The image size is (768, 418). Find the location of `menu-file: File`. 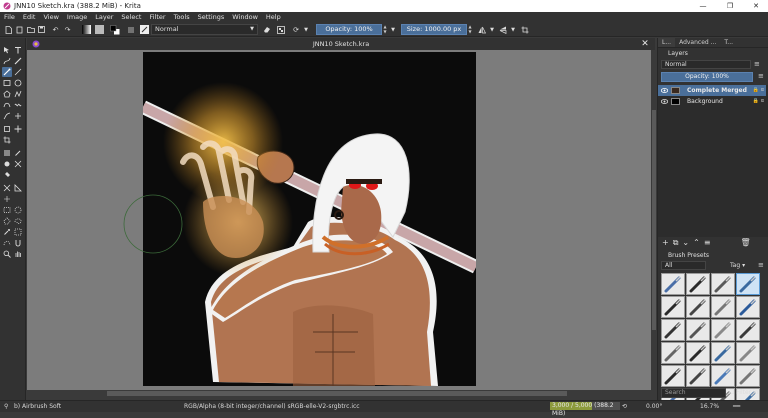

menu-file: File is located at coordinates (9, 17).